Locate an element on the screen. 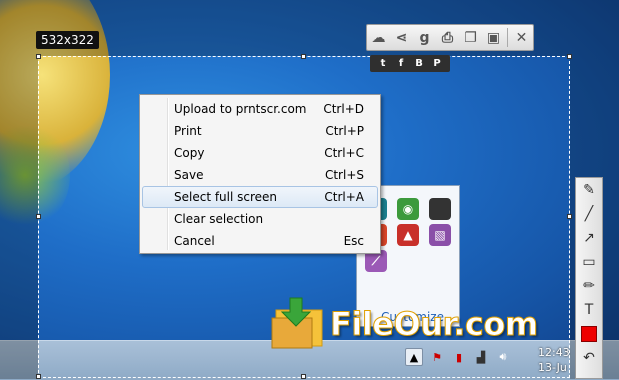 This screenshot has width=619, height=380. menu-item-label: Save is located at coordinates (189, 175).